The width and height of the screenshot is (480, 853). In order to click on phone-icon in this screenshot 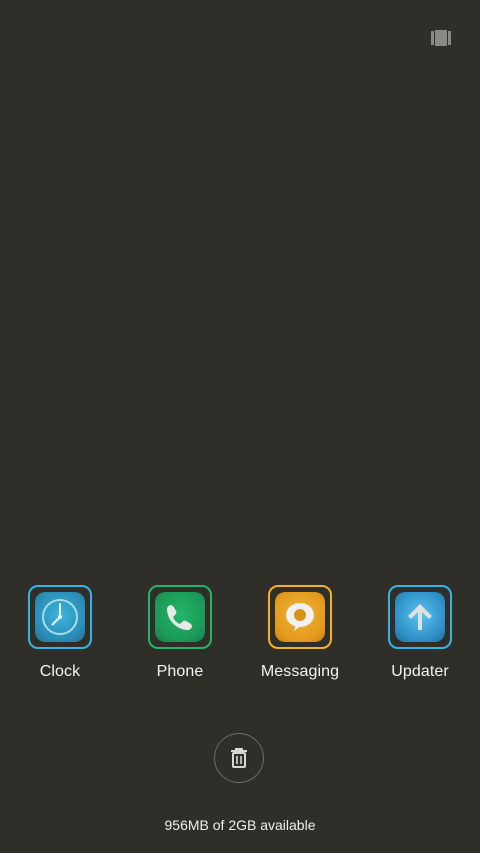, I will do `click(179, 617)`.